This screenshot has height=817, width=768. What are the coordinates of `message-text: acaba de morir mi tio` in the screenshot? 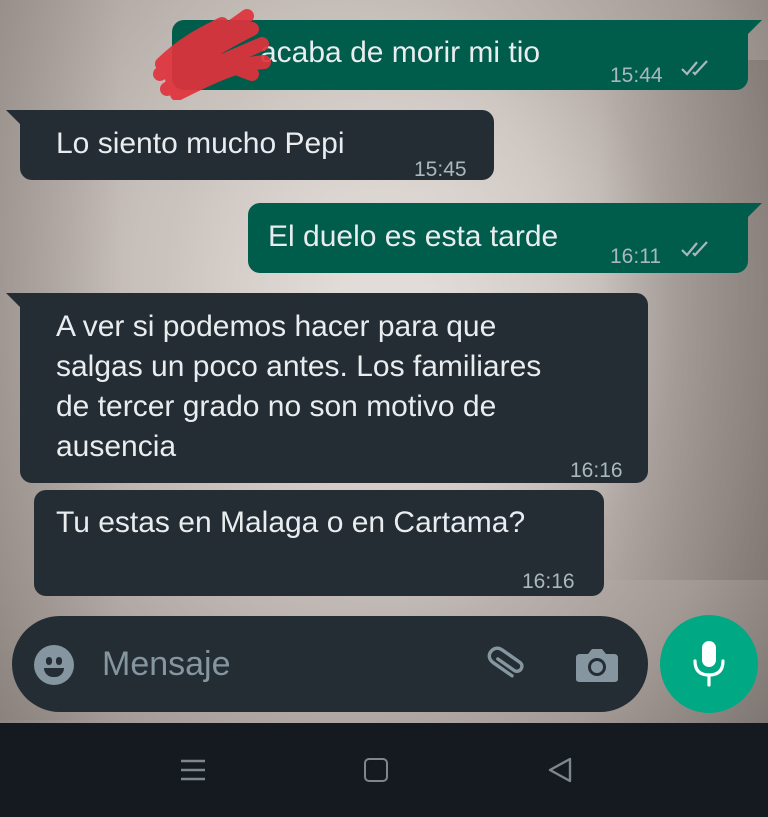 It's located at (400, 52).